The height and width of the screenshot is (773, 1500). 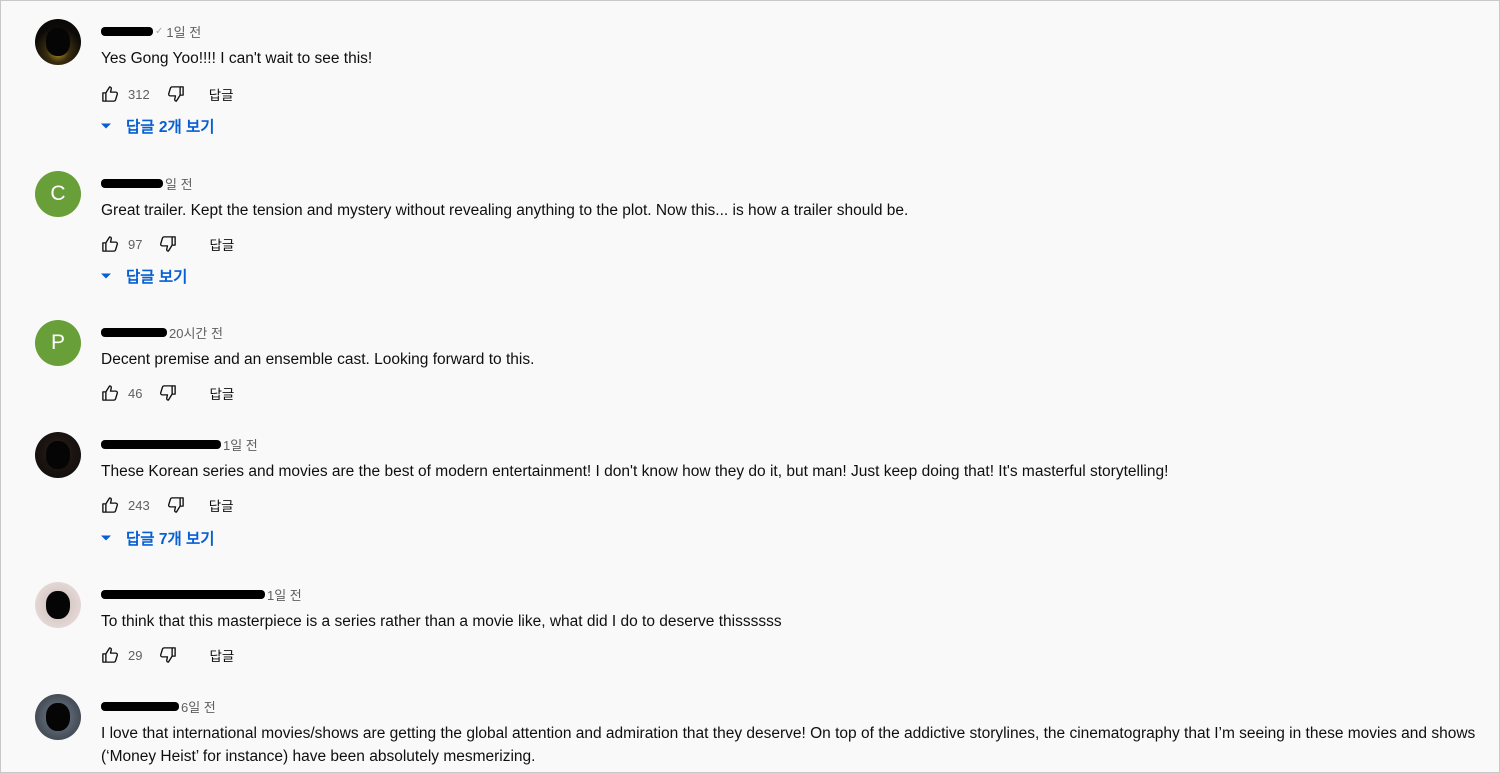 I want to click on comment-header: 20시간 전, so click(x=162, y=332).